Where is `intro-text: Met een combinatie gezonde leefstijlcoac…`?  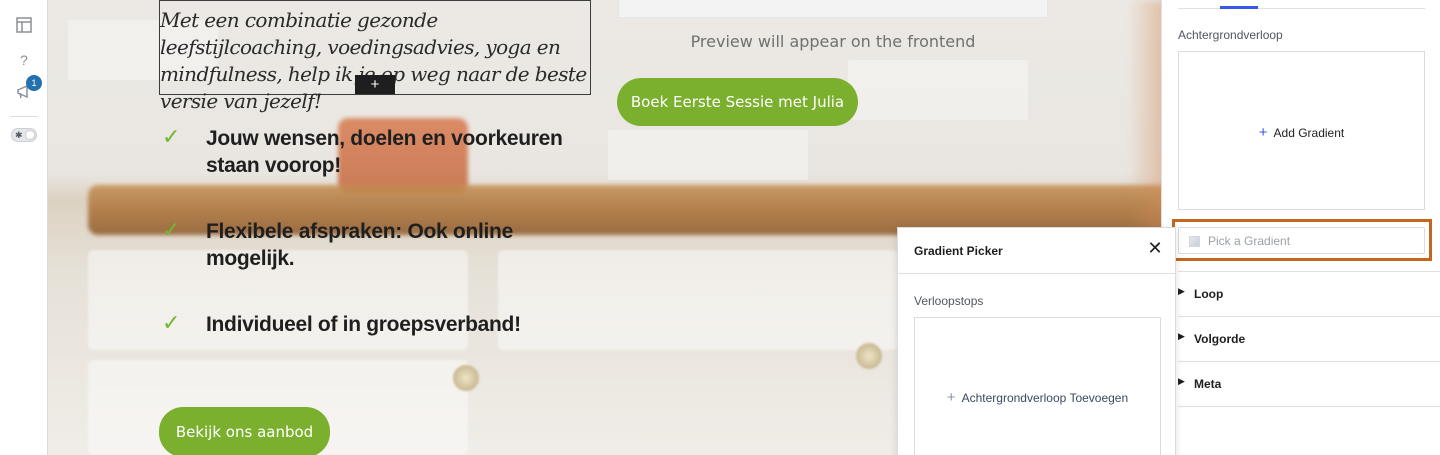
intro-text: Met een combinatie gezonde leefstijlcoac… is located at coordinates (375, 61).